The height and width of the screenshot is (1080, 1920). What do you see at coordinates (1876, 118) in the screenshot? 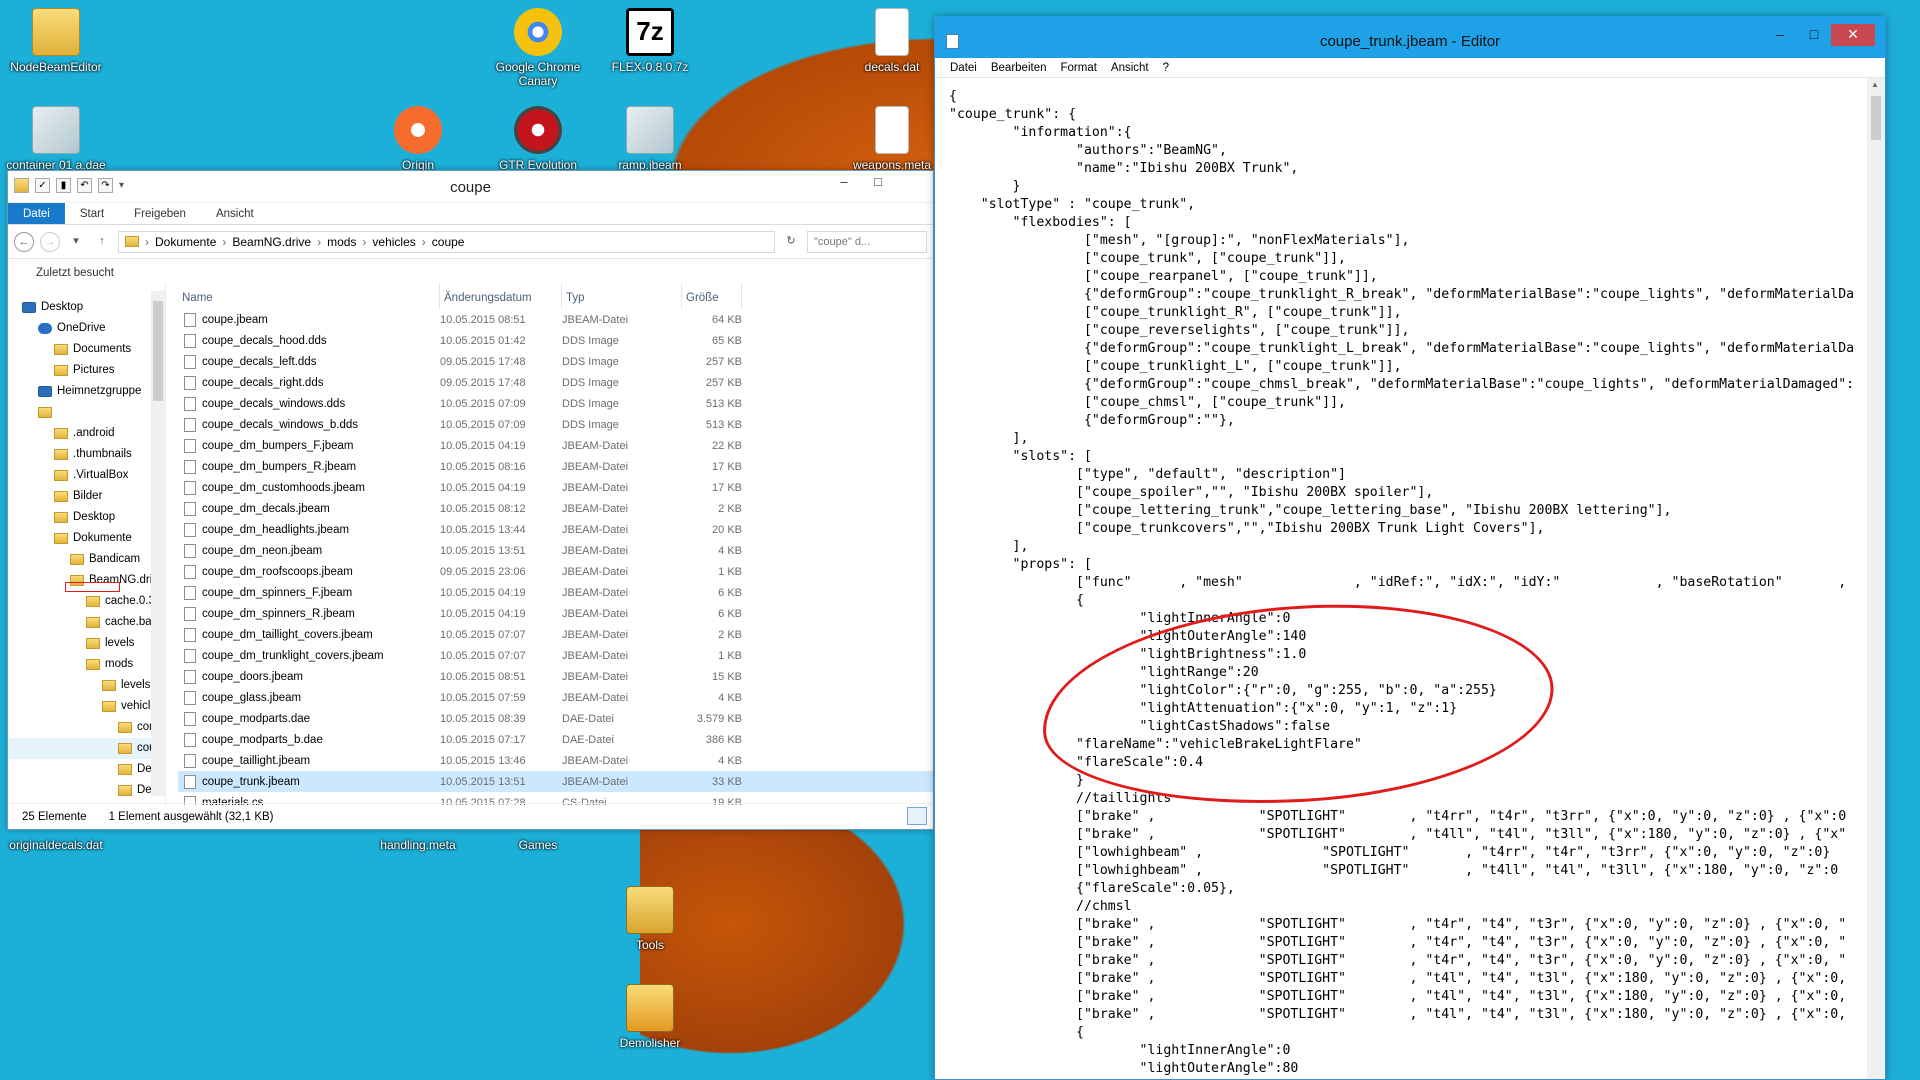
I see `editor-scrollbar-thumb` at bounding box center [1876, 118].